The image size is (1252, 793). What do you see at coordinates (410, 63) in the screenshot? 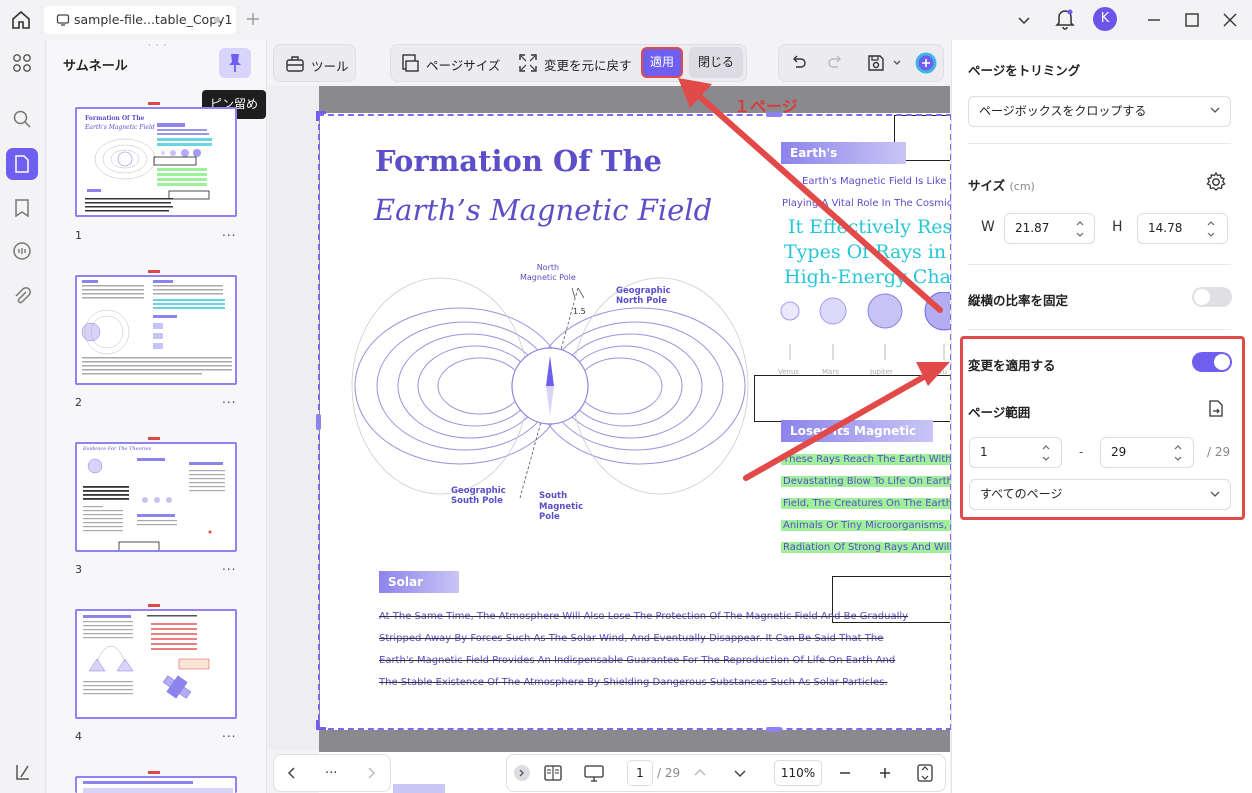
I see `page-size-icon` at bounding box center [410, 63].